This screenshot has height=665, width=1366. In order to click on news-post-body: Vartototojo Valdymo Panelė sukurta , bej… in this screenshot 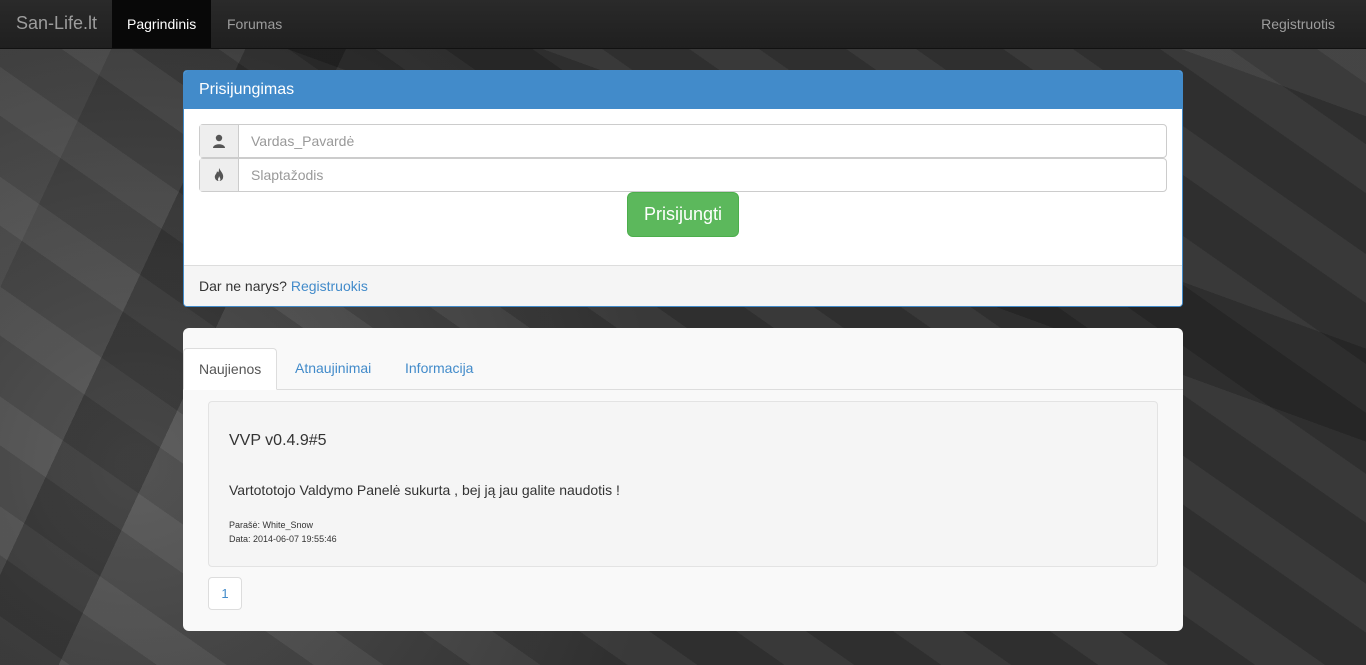, I will do `click(424, 490)`.